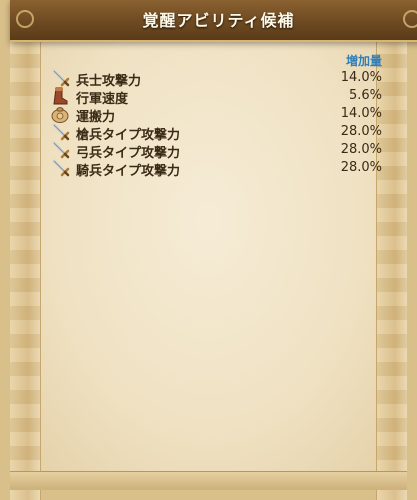 The image size is (417, 500). I want to click on ability-row: 運搬力 14.0%, so click(216, 114).